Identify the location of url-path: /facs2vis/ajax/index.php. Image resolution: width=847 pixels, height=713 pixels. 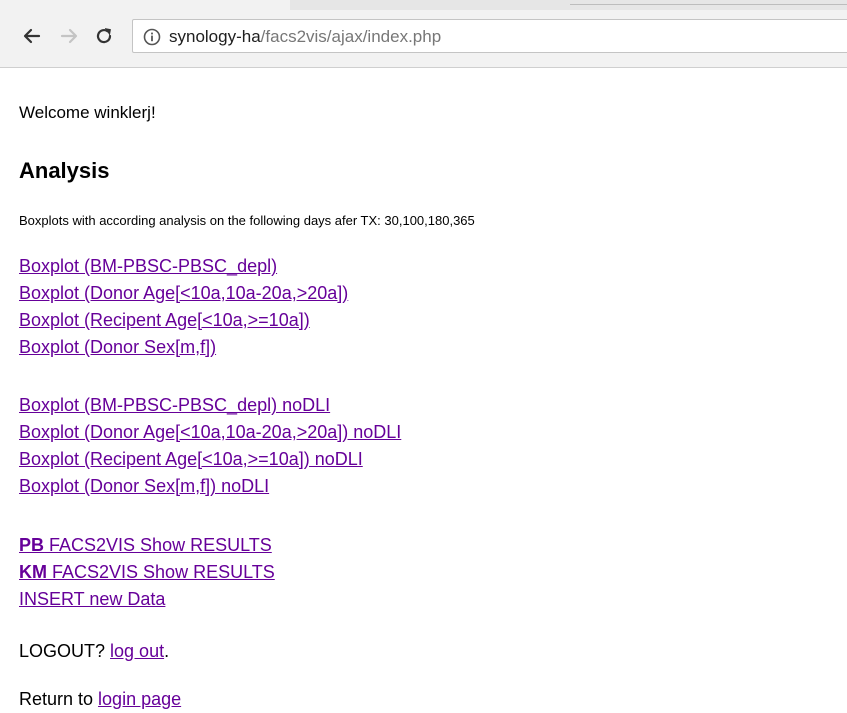
(351, 36).